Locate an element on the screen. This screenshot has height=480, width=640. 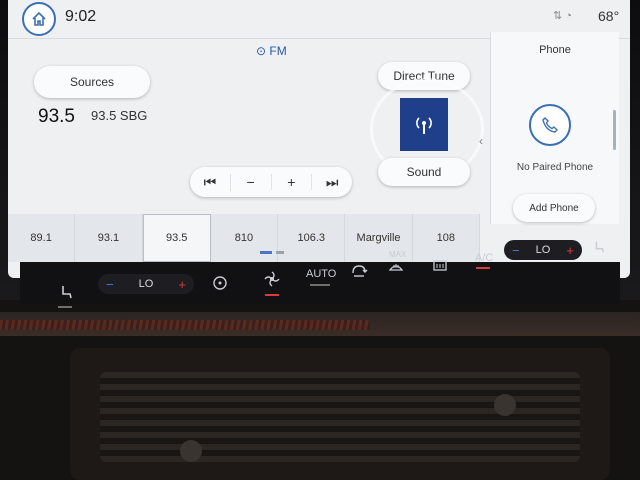
climate-control-bar: − LO + AUTO MAX A/C − LO + is located at coordinates (320, 274).